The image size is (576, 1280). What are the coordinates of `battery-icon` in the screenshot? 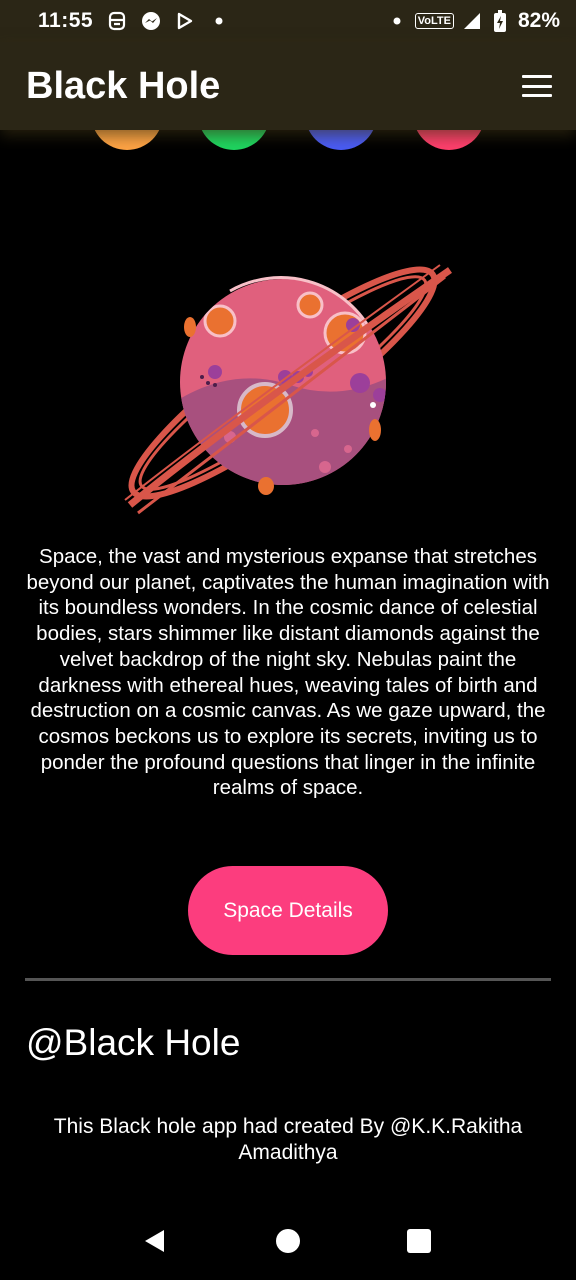 It's located at (500, 21).